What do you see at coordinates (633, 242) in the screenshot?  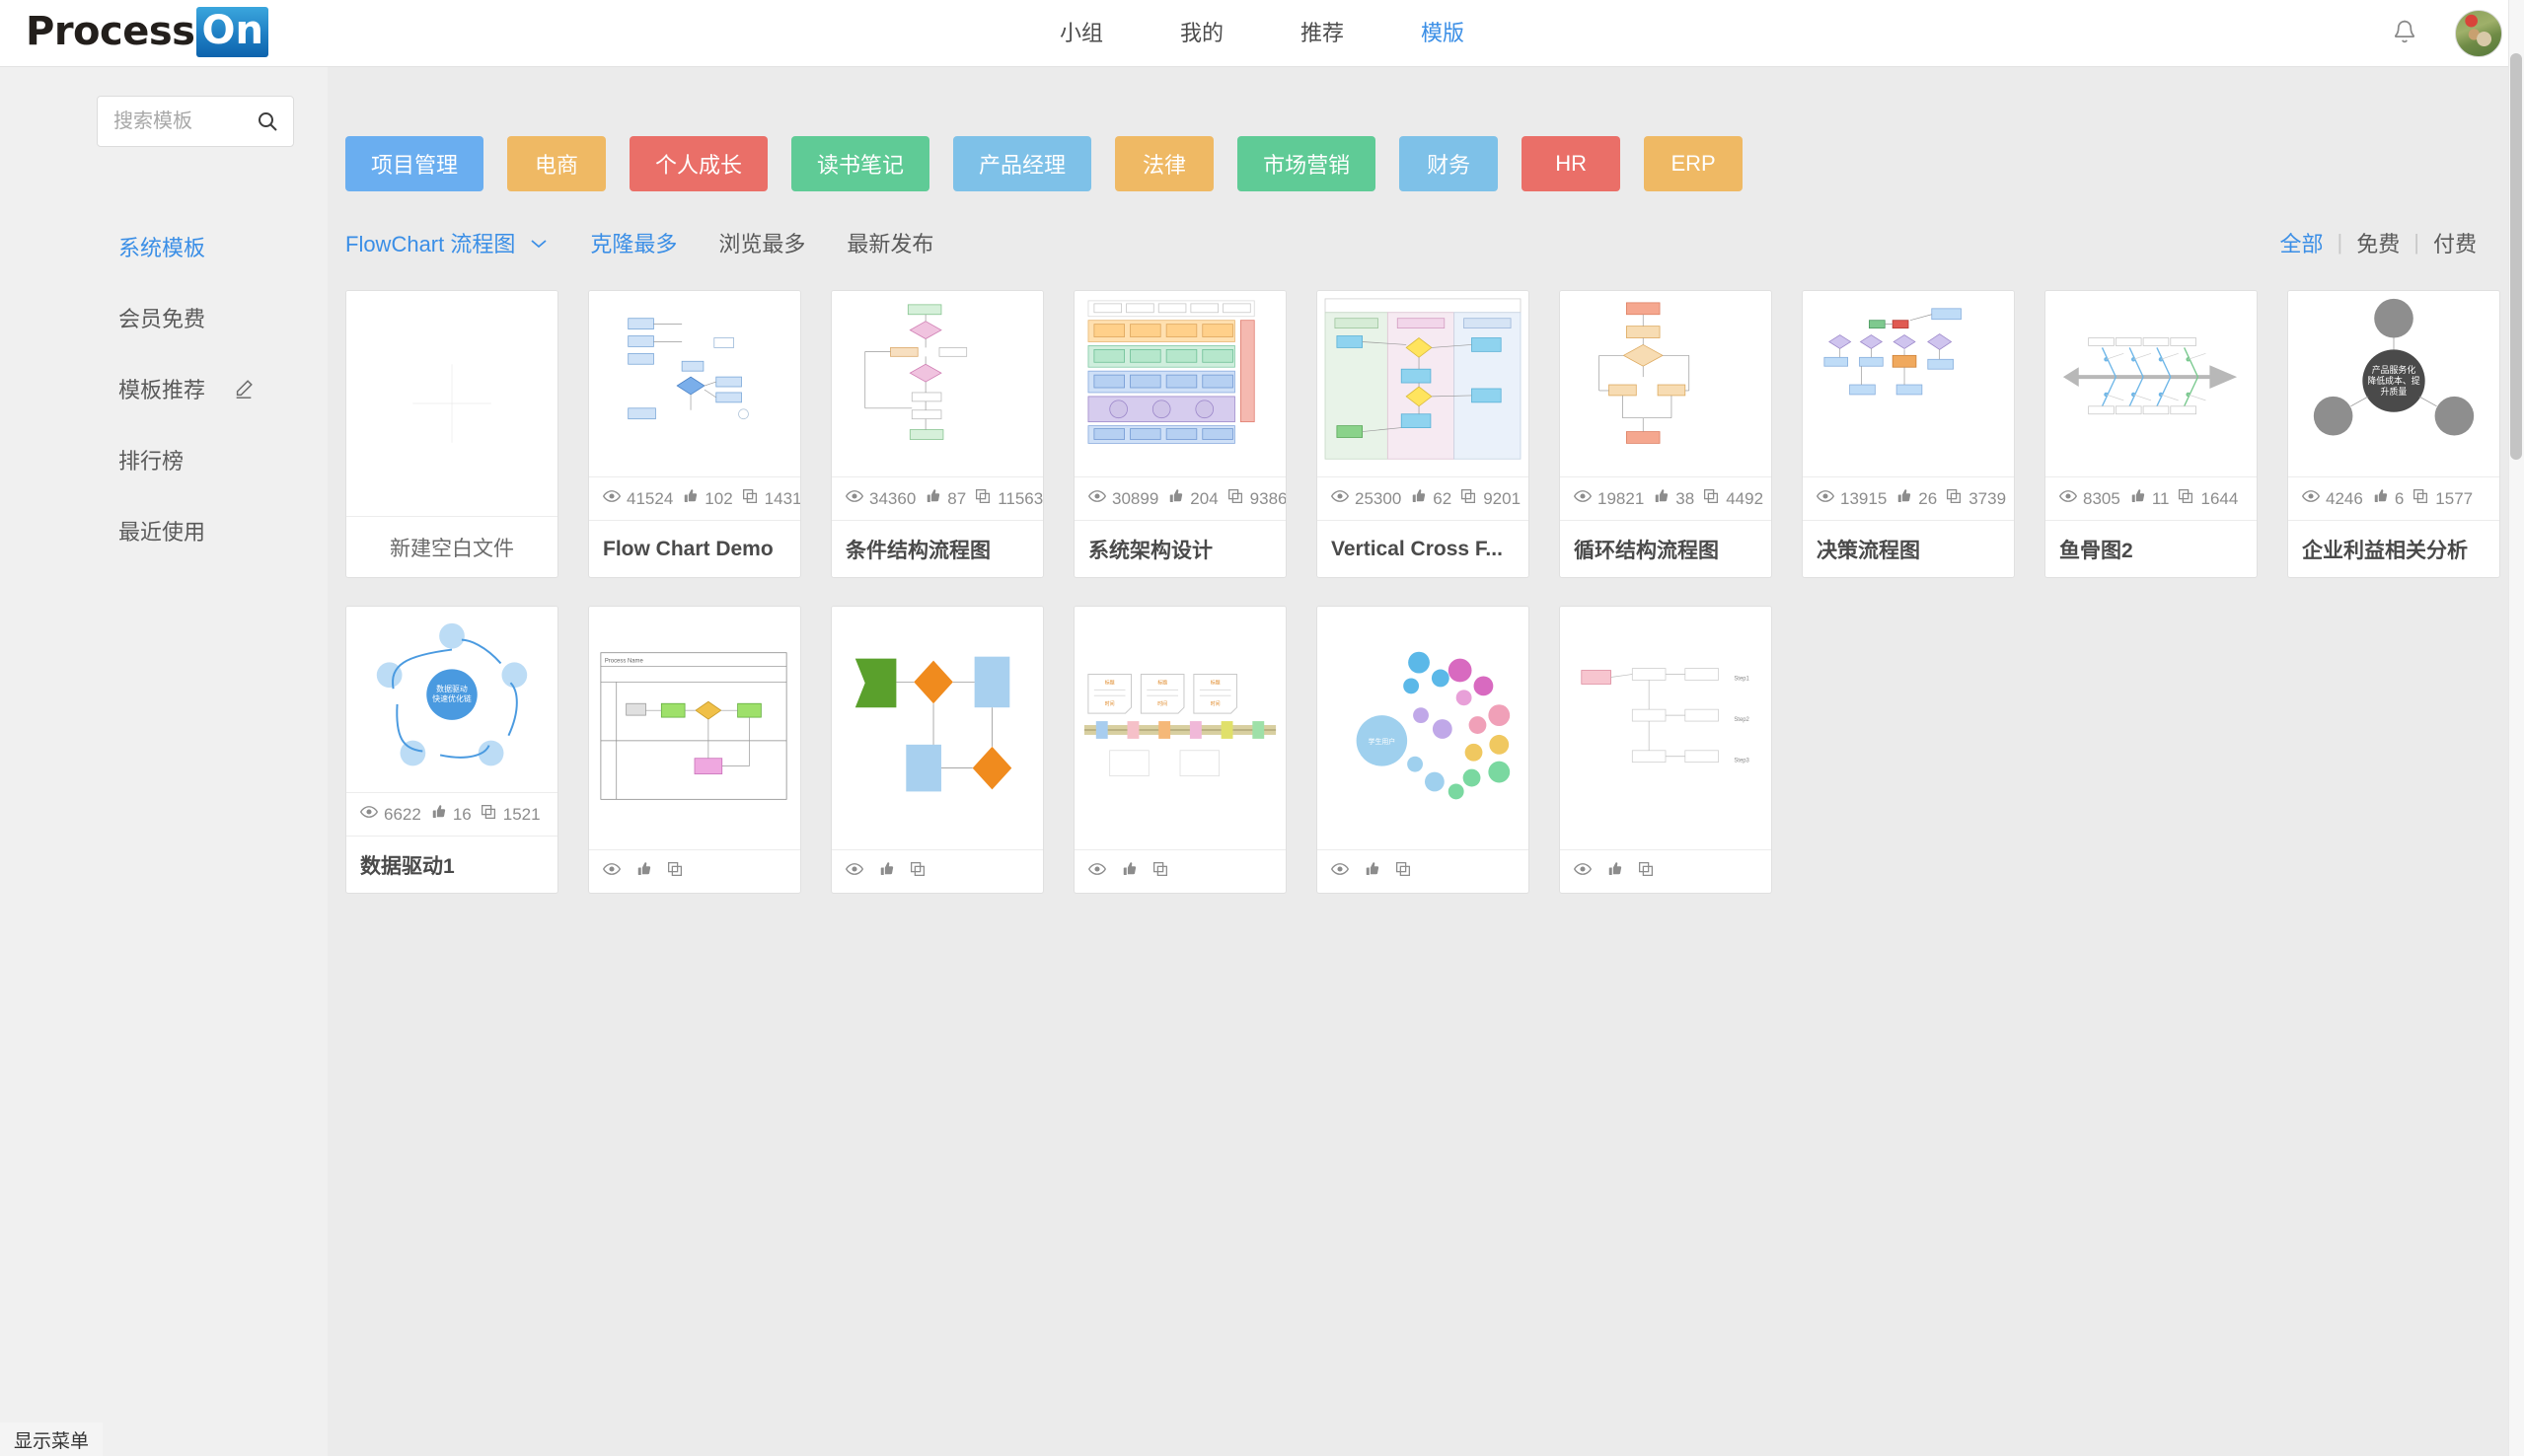 I see `sort-most-cloned: 克隆最多` at bounding box center [633, 242].